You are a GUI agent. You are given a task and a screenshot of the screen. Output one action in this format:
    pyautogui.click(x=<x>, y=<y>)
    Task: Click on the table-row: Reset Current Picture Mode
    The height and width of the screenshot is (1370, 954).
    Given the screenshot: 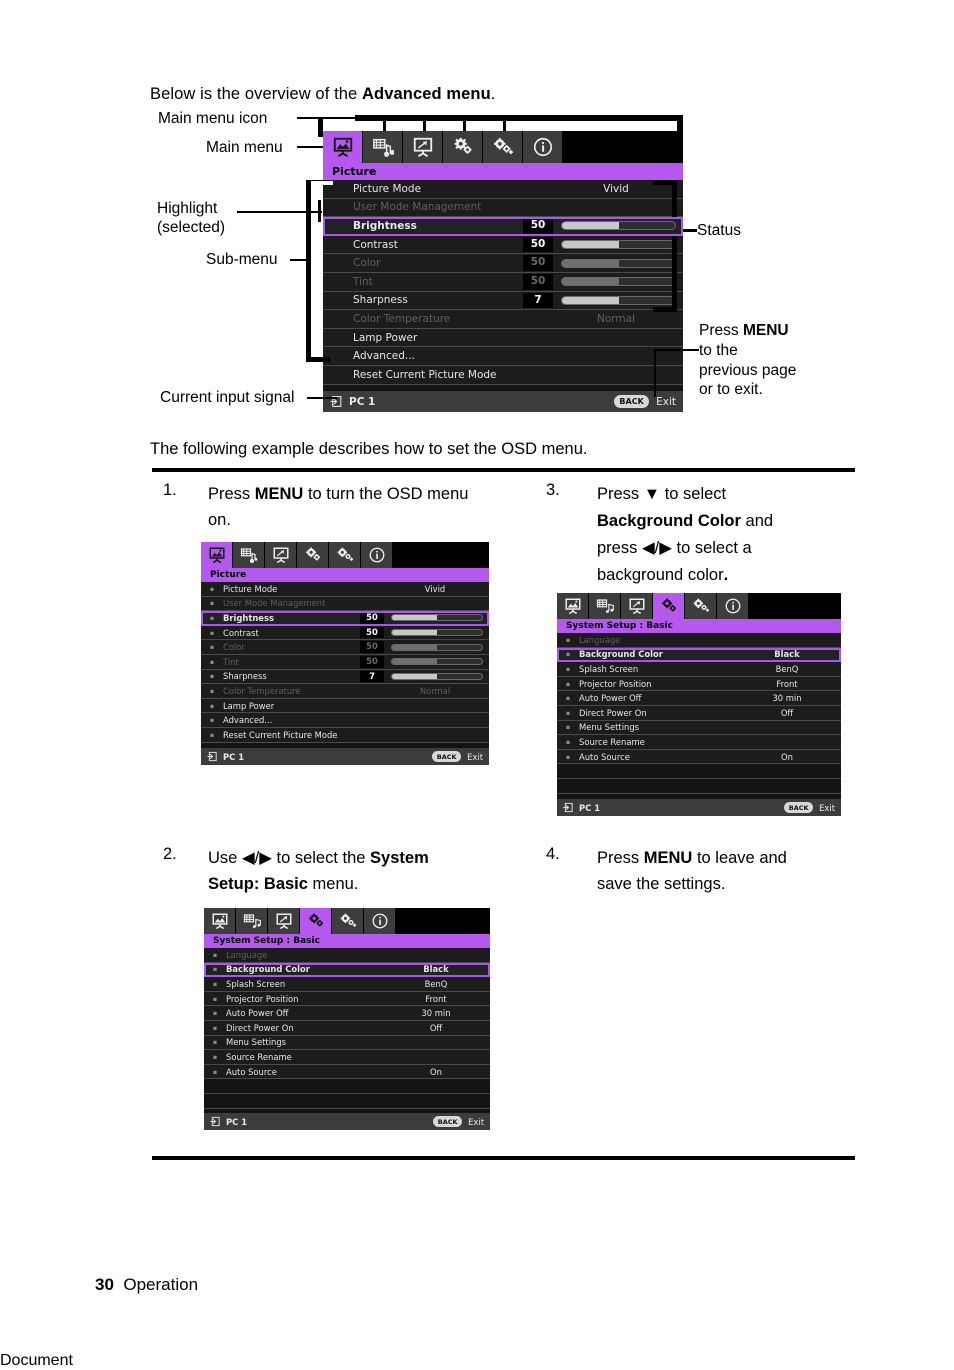 What is the action you would take?
    pyautogui.click(x=503, y=375)
    